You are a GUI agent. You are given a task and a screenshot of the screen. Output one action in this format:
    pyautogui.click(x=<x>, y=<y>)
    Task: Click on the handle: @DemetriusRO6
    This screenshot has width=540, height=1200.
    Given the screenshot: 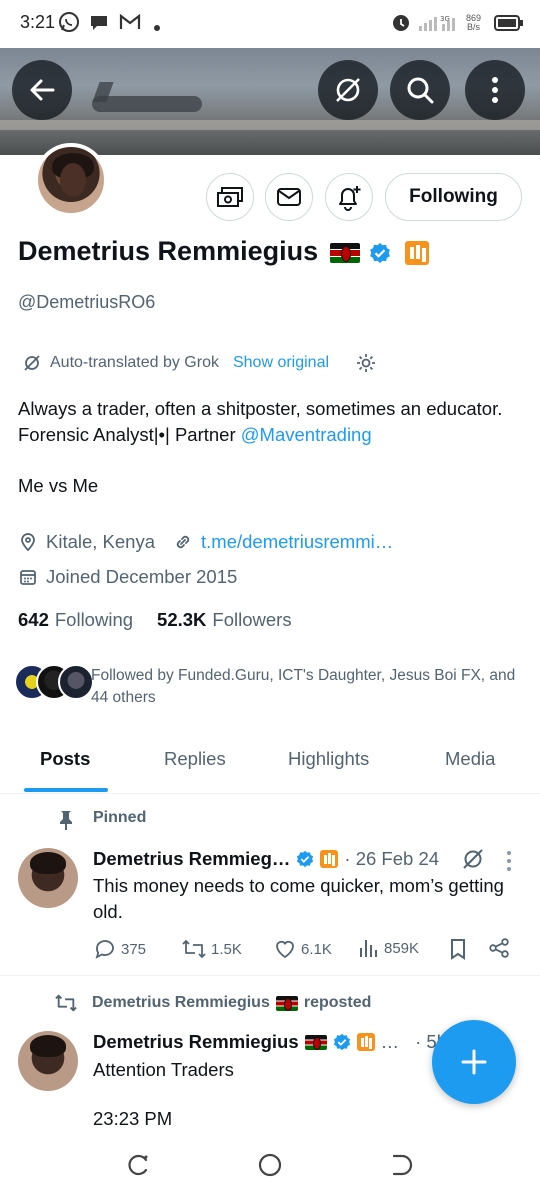 What is the action you would take?
    pyautogui.click(x=87, y=302)
    